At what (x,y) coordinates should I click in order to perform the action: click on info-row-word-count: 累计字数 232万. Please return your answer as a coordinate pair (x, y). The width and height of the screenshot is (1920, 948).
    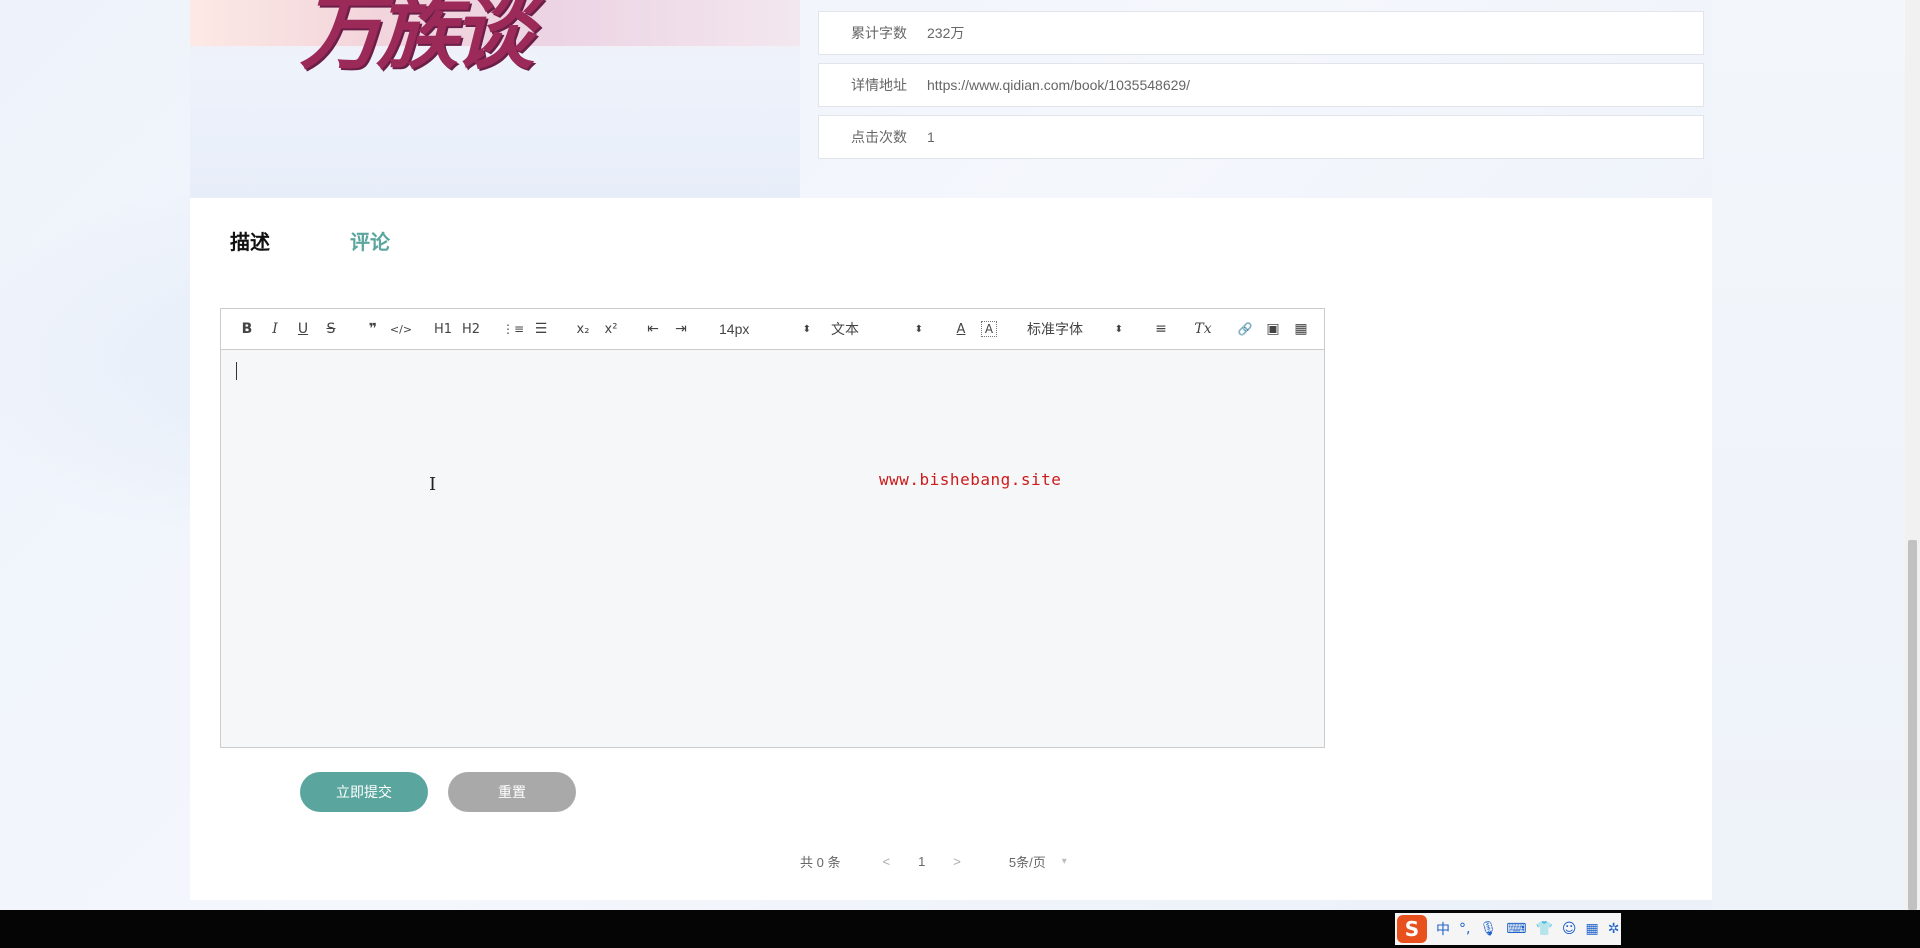
    Looking at the image, I should click on (1261, 33).